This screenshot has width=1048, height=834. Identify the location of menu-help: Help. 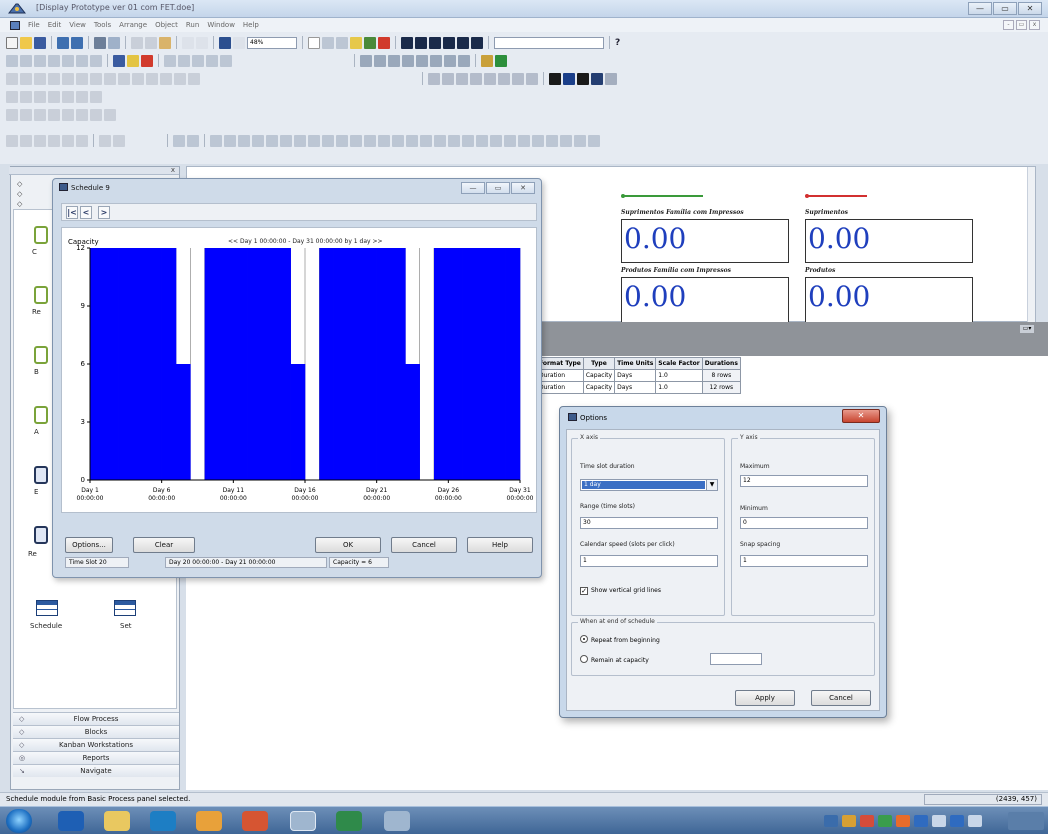
(251, 25).